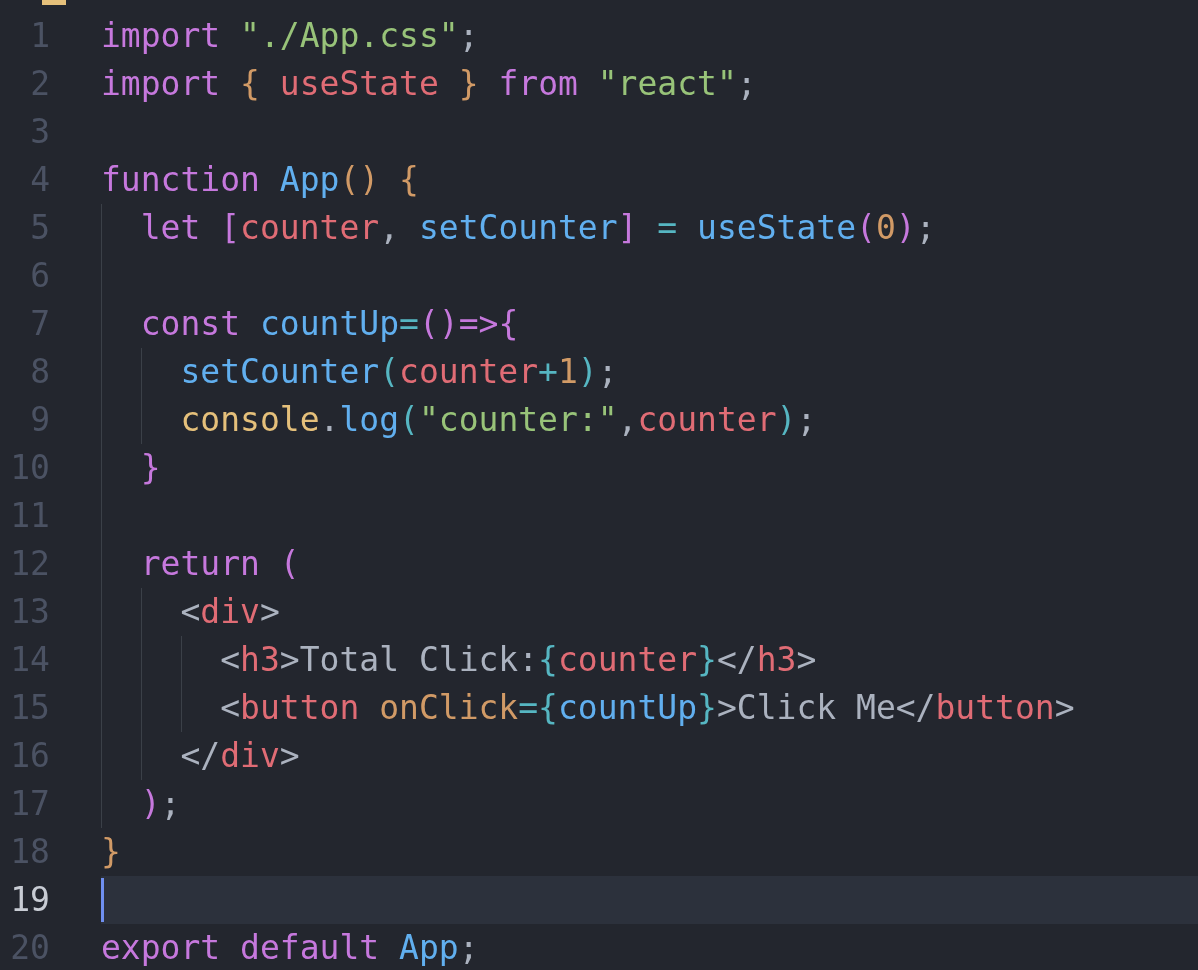 The image size is (1198, 970). What do you see at coordinates (329, 323) in the screenshot?
I see `code-line: const countUp=()=>{` at bounding box center [329, 323].